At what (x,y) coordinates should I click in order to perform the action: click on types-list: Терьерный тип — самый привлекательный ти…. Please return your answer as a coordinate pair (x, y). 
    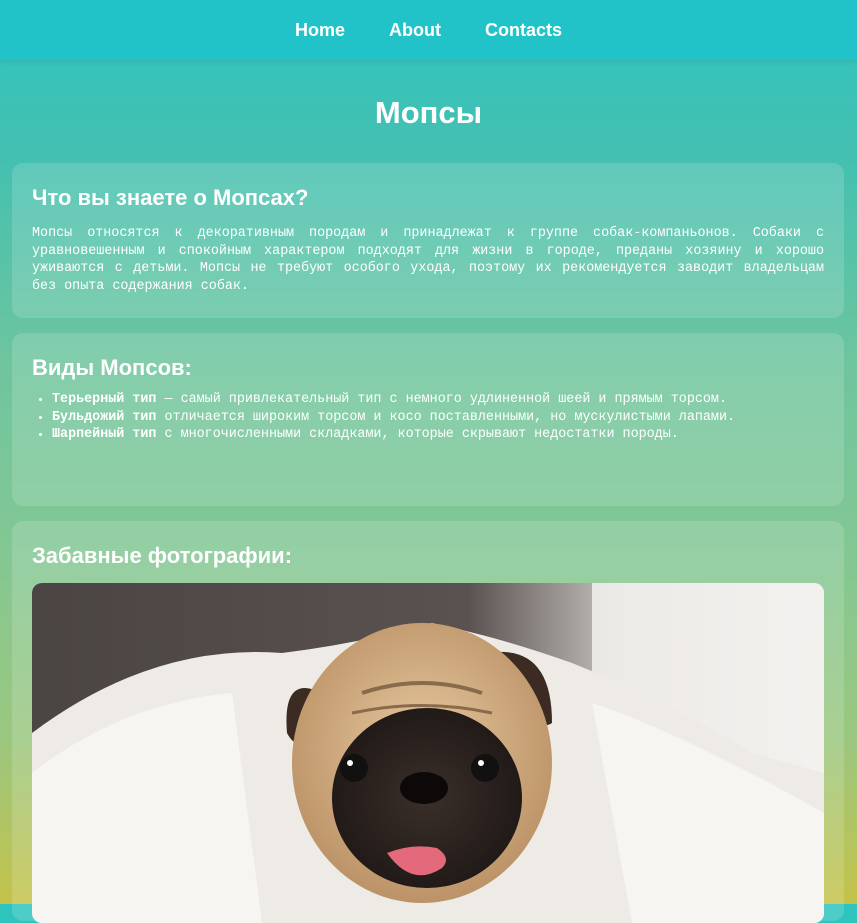
    Looking at the image, I should click on (428, 417).